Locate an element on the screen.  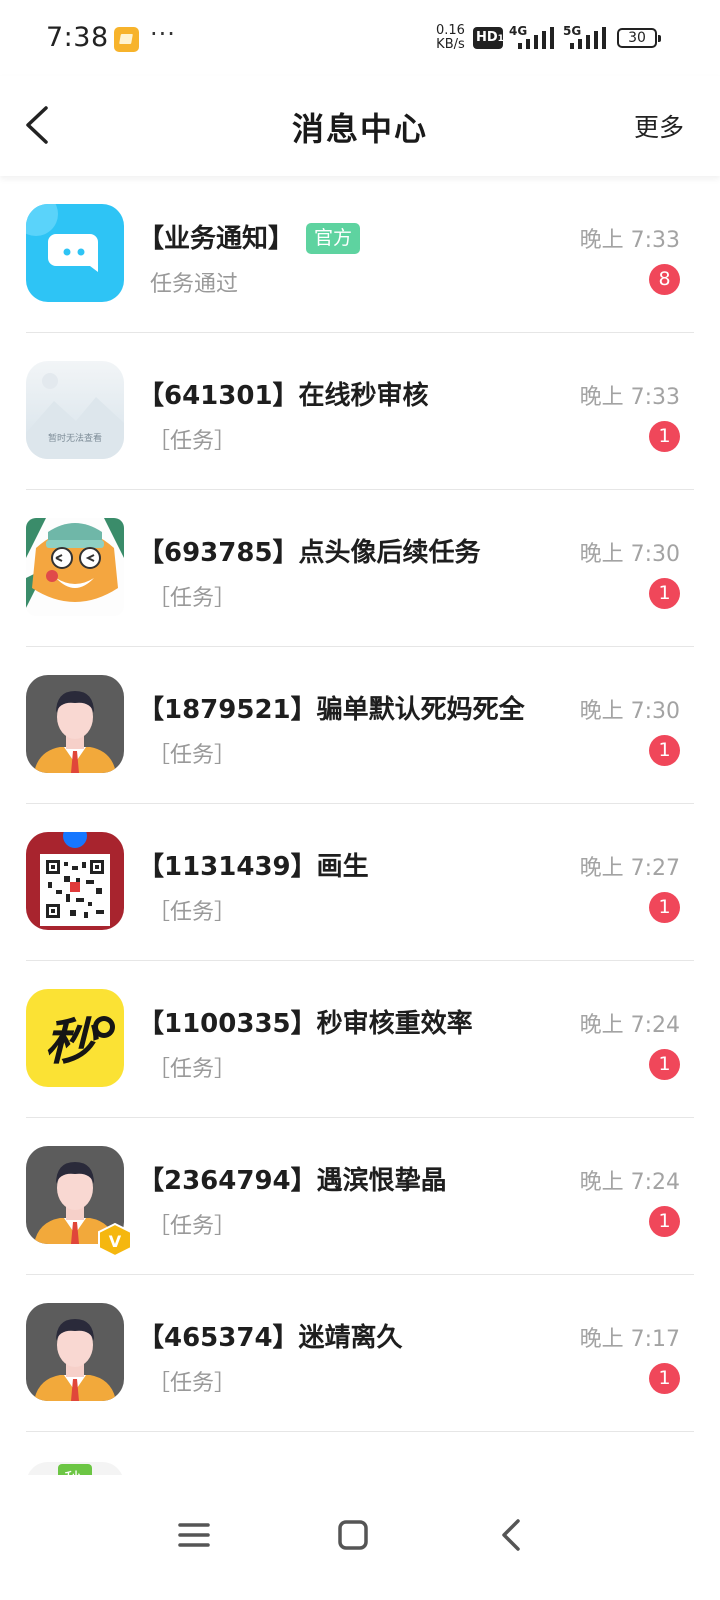
message-item: 【1879521】骗单默认死妈死全 ［任务］ 晚上 7:30 1 is located at coordinates (360, 725).